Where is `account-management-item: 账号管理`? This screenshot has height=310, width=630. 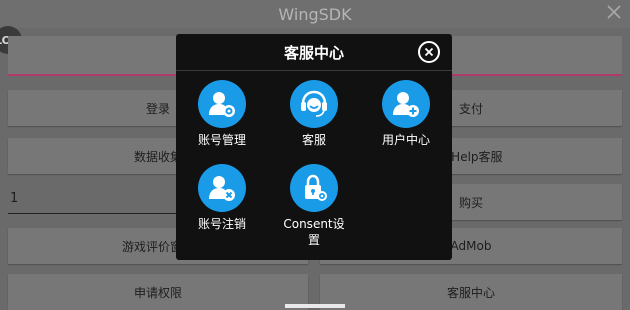 account-management-item: 账号管理 is located at coordinates (222, 109).